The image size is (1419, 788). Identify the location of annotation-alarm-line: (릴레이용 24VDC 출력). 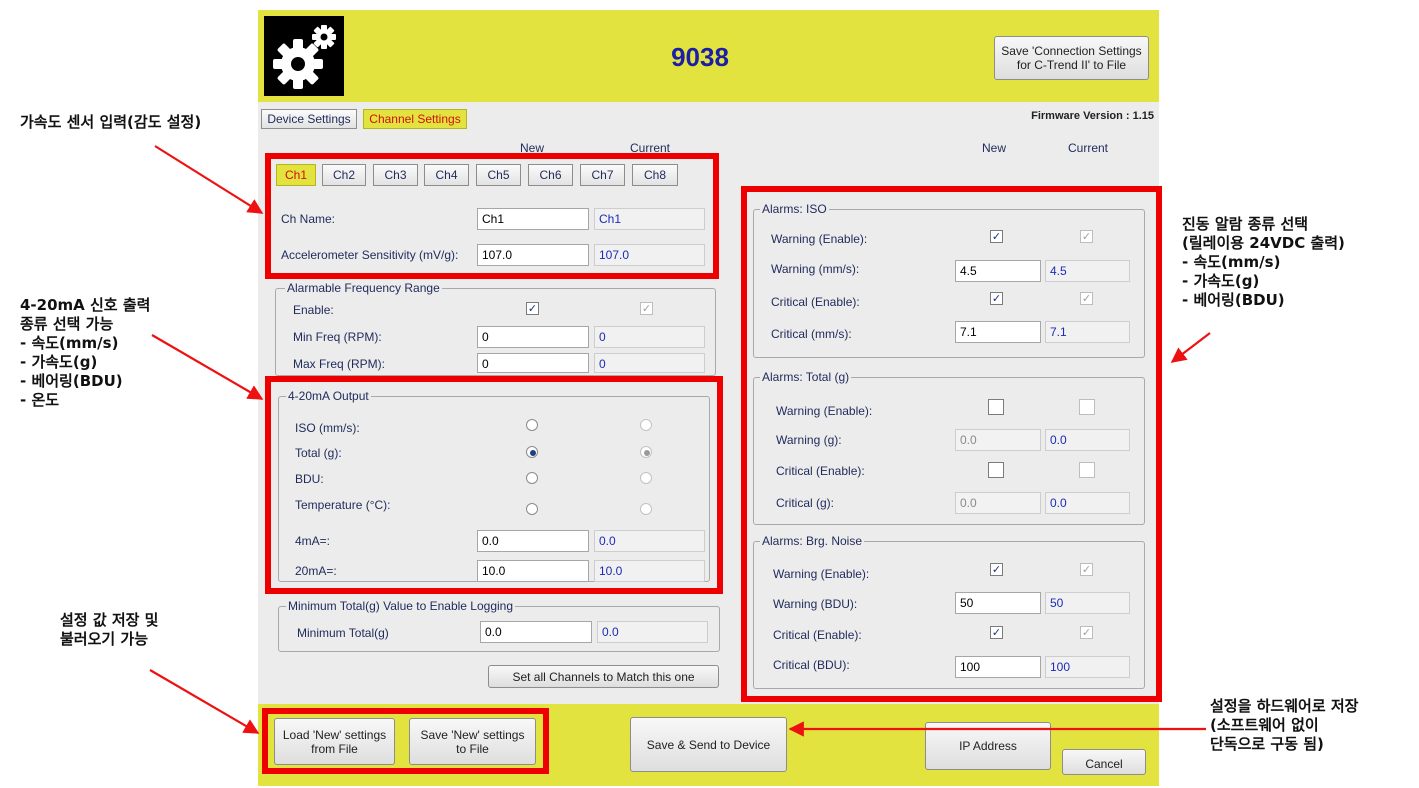
(1263, 243).